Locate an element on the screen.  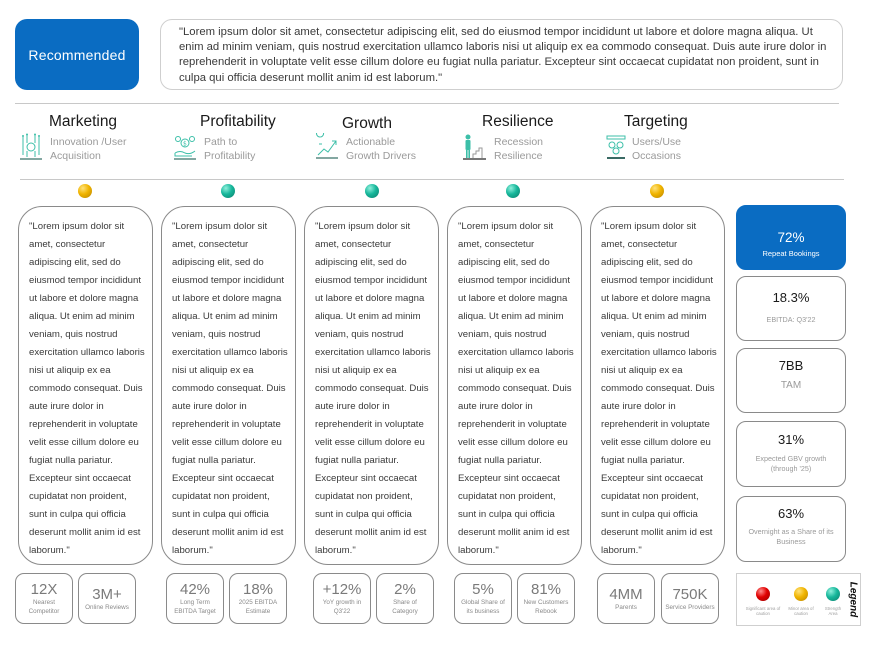
kpi-2025-ebitda: 18% 2025 EBITDA Estimate is located at coordinates (258, 598).